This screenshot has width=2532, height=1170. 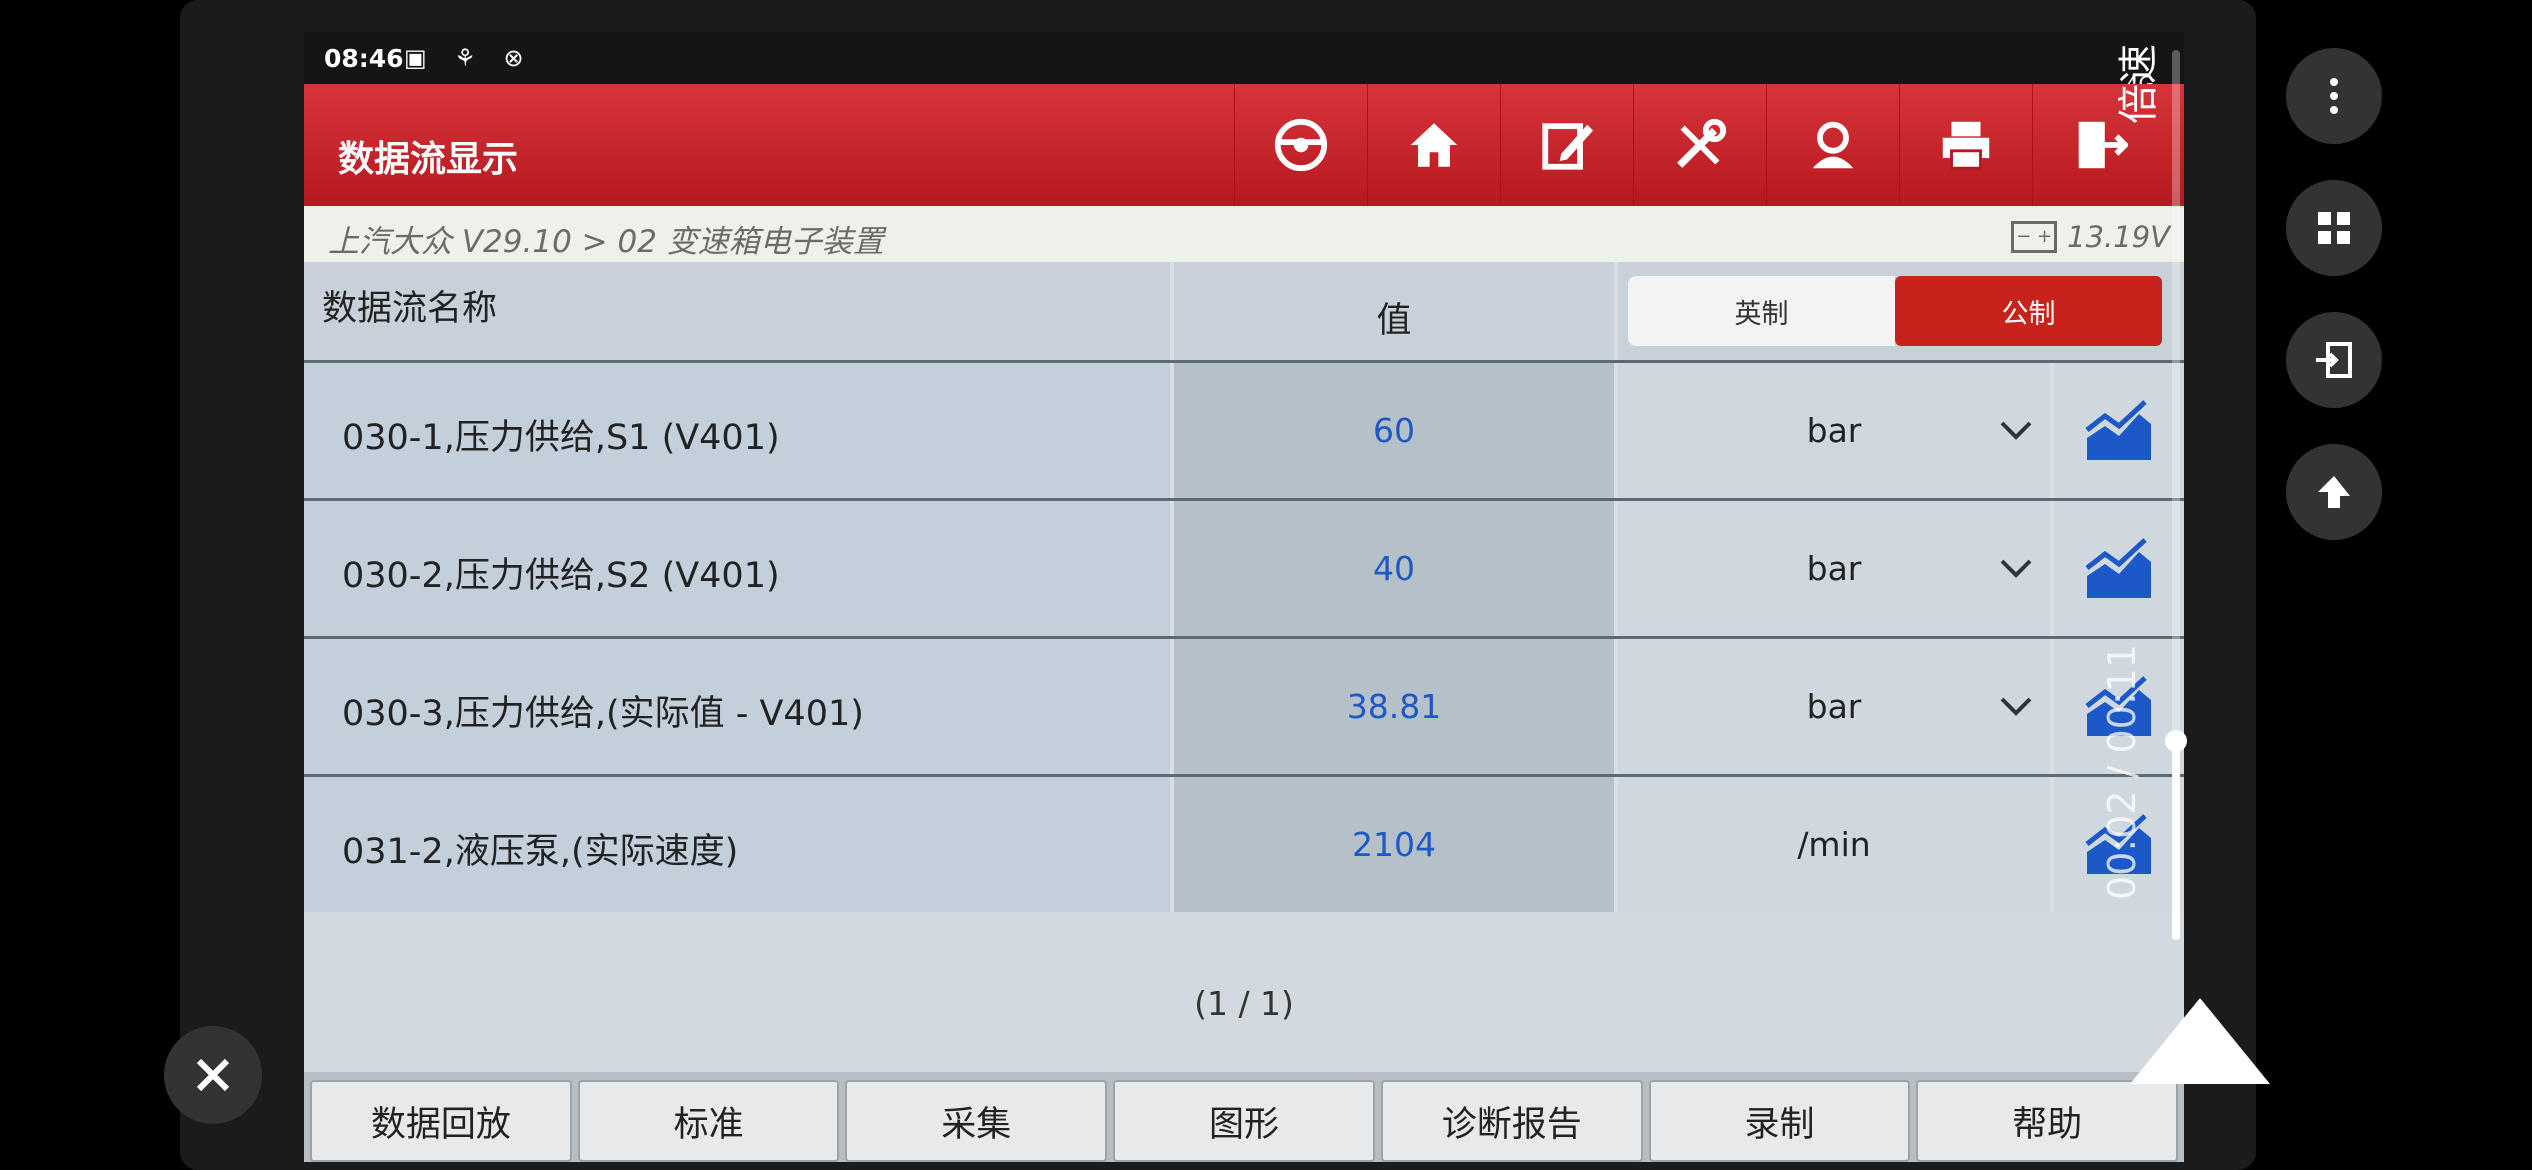 What do you see at coordinates (1244, 234) in the screenshot?
I see `breadcrumb: 上汽大众 V29.10 > 02 变速箱电子装置 − + 13.19V` at bounding box center [1244, 234].